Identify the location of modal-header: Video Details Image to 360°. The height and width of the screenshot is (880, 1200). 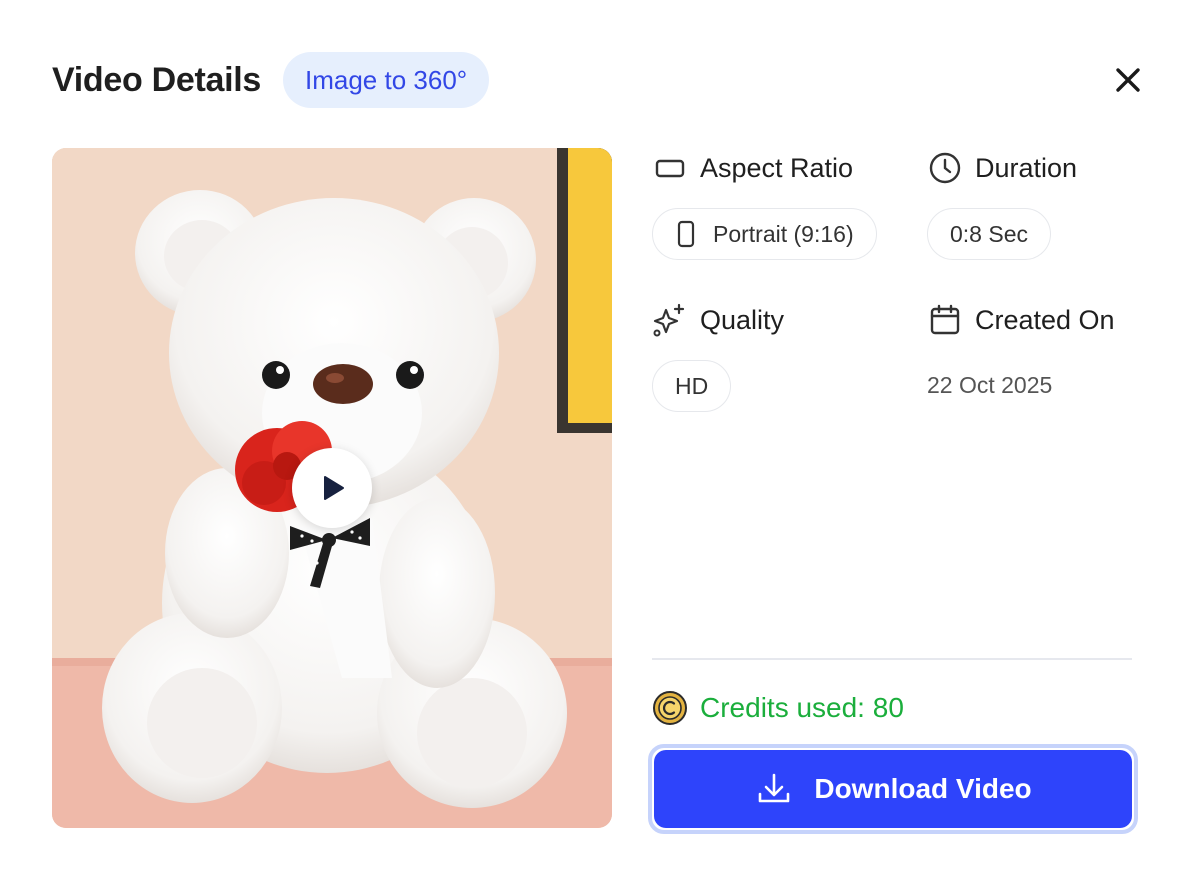
(600, 80).